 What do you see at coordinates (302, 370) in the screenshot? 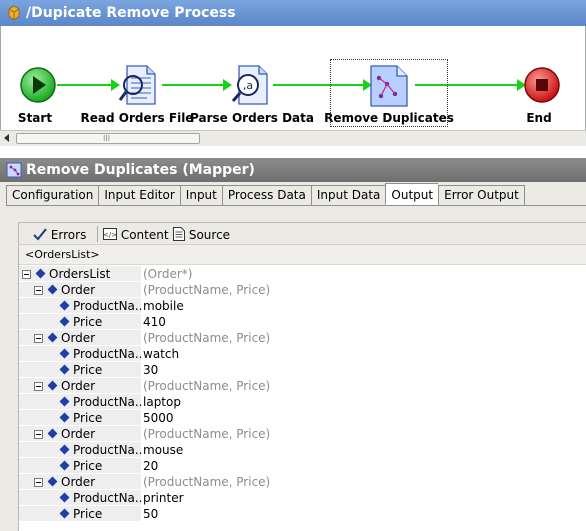
I see `tree-row: Price 30` at bounding box center [302, 370].